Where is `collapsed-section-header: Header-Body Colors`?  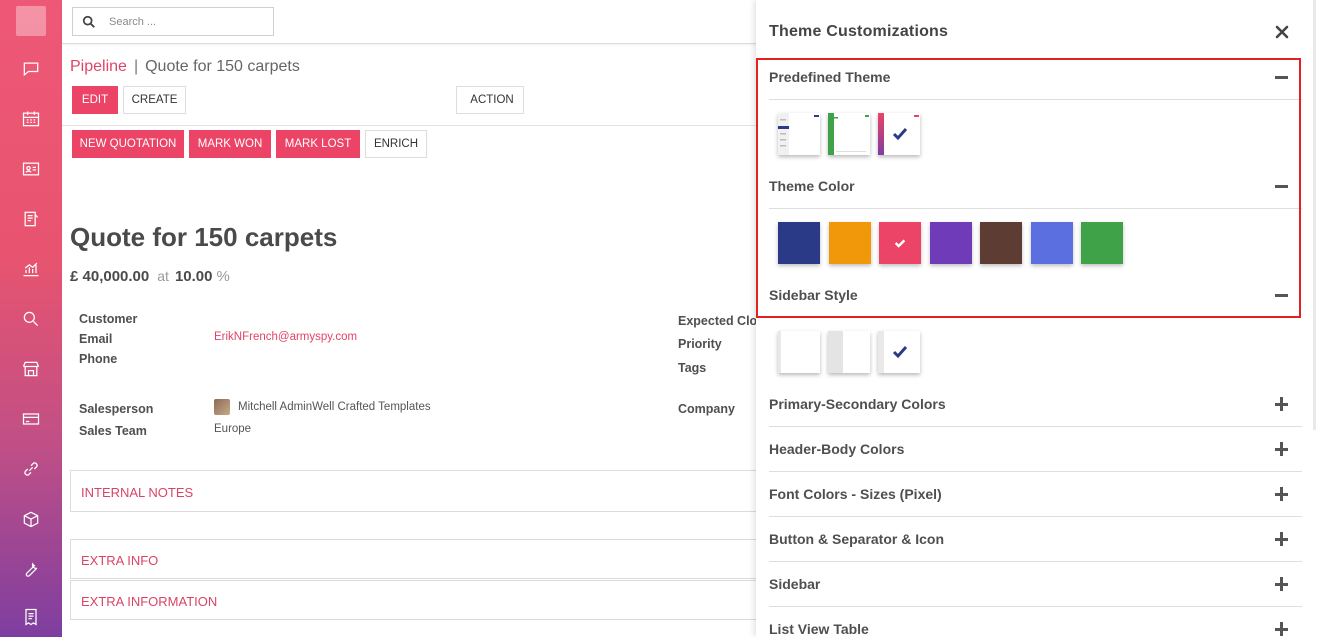
collapsed-section-header: Header-Body Colors is located at coordinates (836, 449).